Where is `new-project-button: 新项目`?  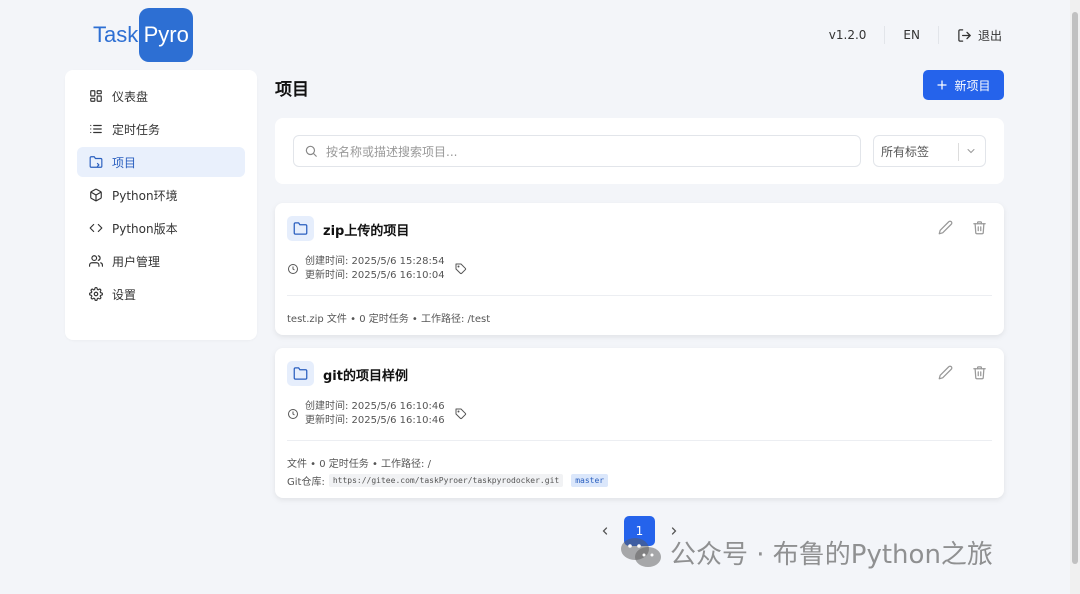 new-project-button: 新项目 is located at coordinates (963, 85).